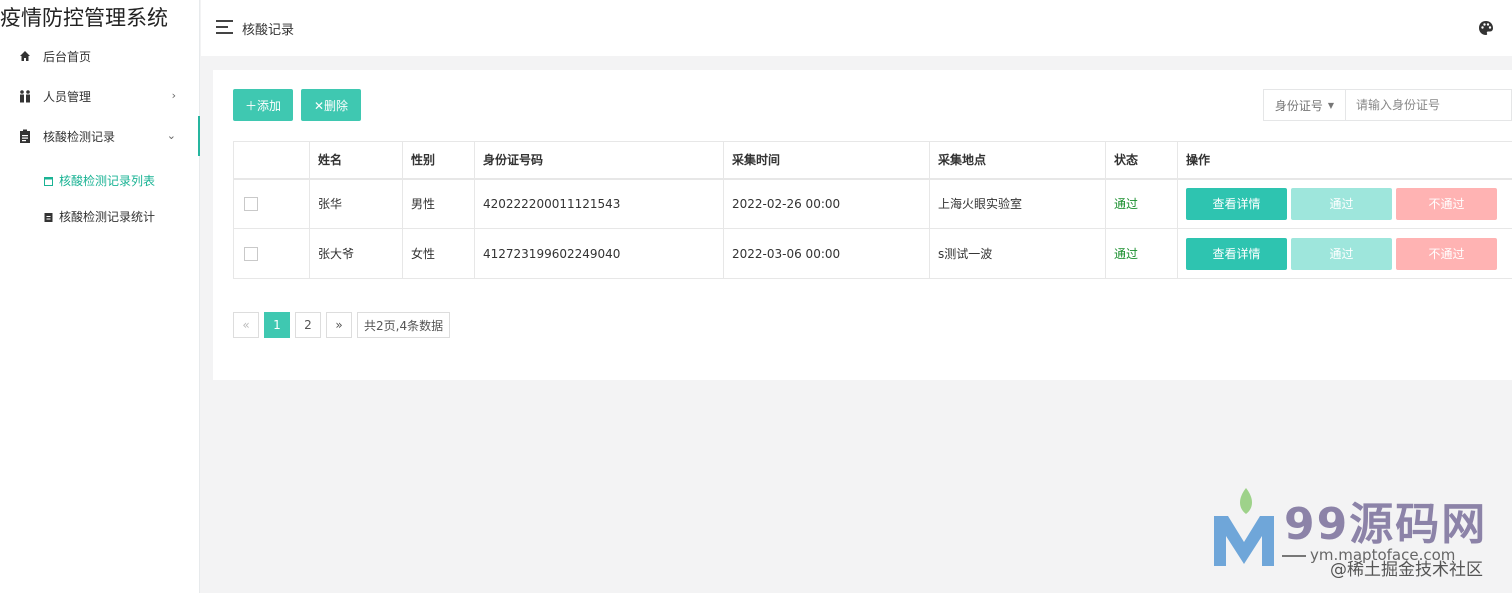 This screenshot has width=1512, height=593. What do you see at coordinates (48, 180) in the screenshot?
I see `calendar-icon` at bounding box center [48, 180].